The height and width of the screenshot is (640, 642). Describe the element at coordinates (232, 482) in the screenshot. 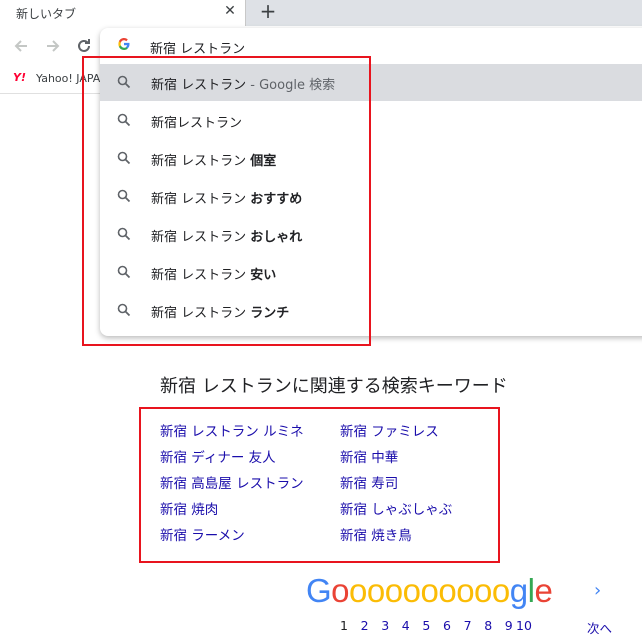

I see `related-search-link: 新宿 高島屋 レストラン` at that location.